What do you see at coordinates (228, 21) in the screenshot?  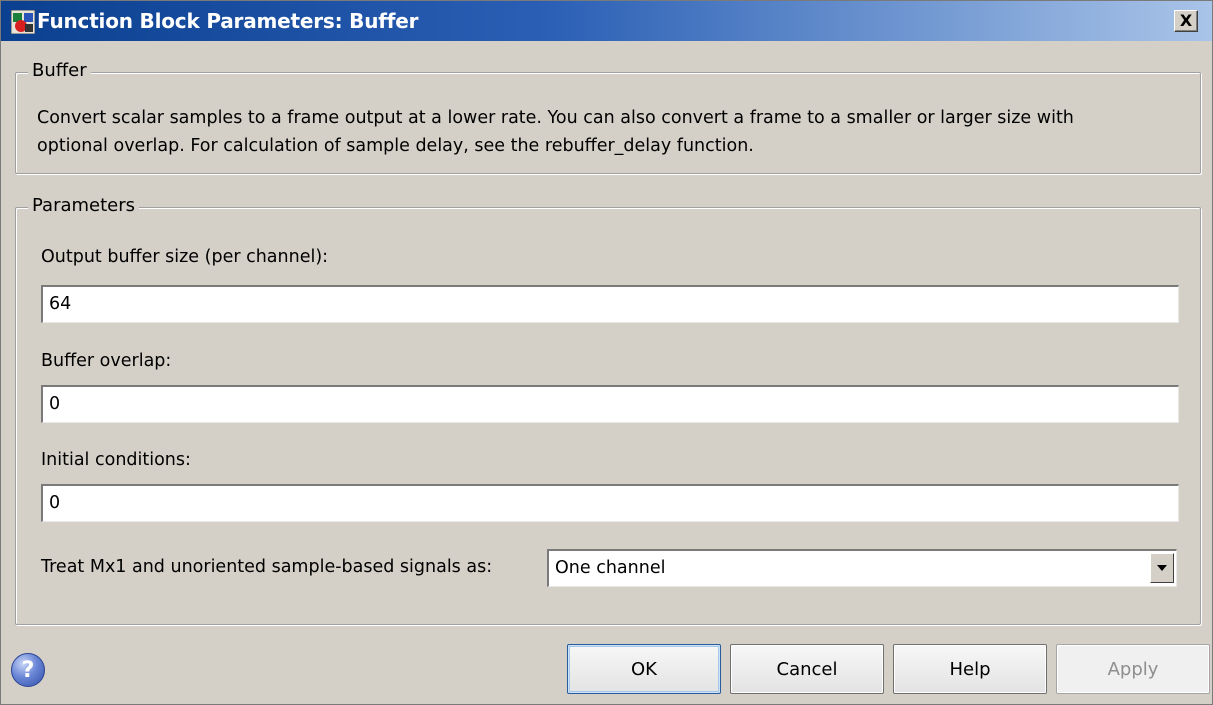 I see `window-title: Function Block Parameters: Buffer` at bounding box center [228, 21].